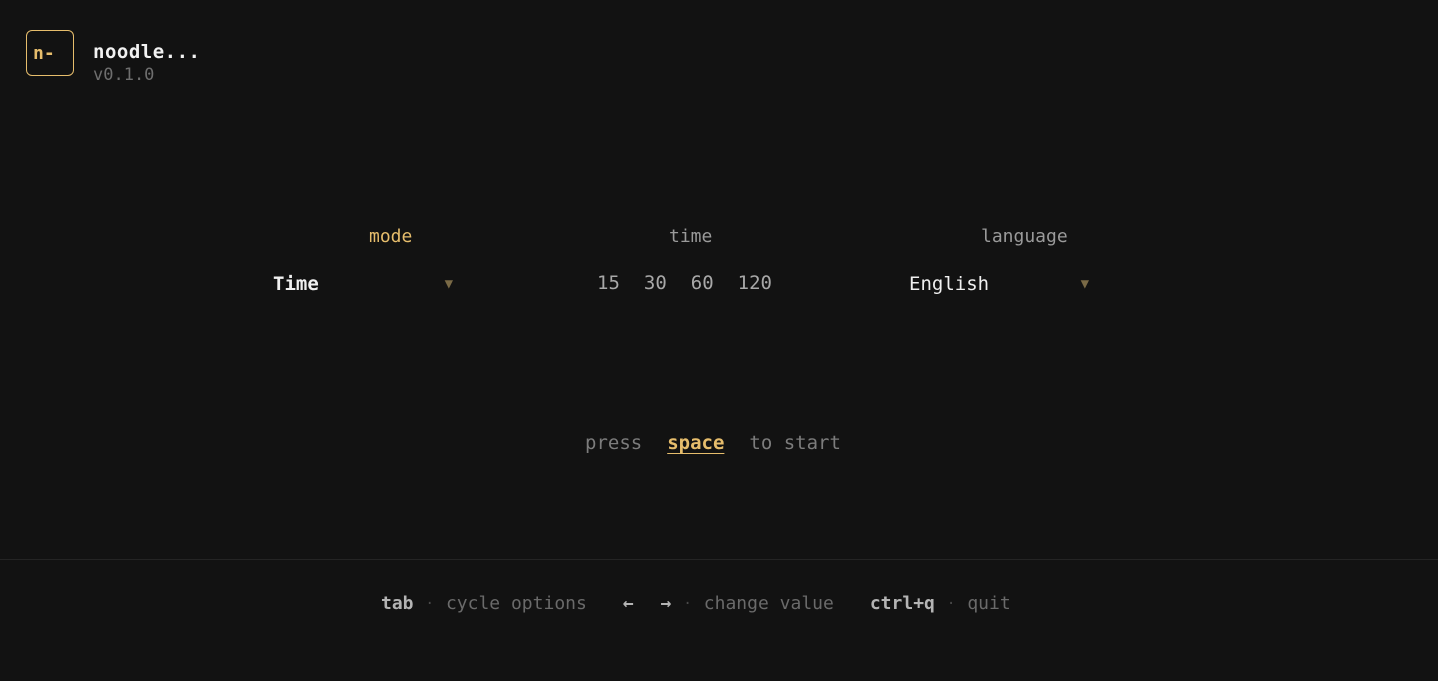 The width and height of the screenshot is (1438, 681). I want to click on mode-label: mode, so click(391, 236).